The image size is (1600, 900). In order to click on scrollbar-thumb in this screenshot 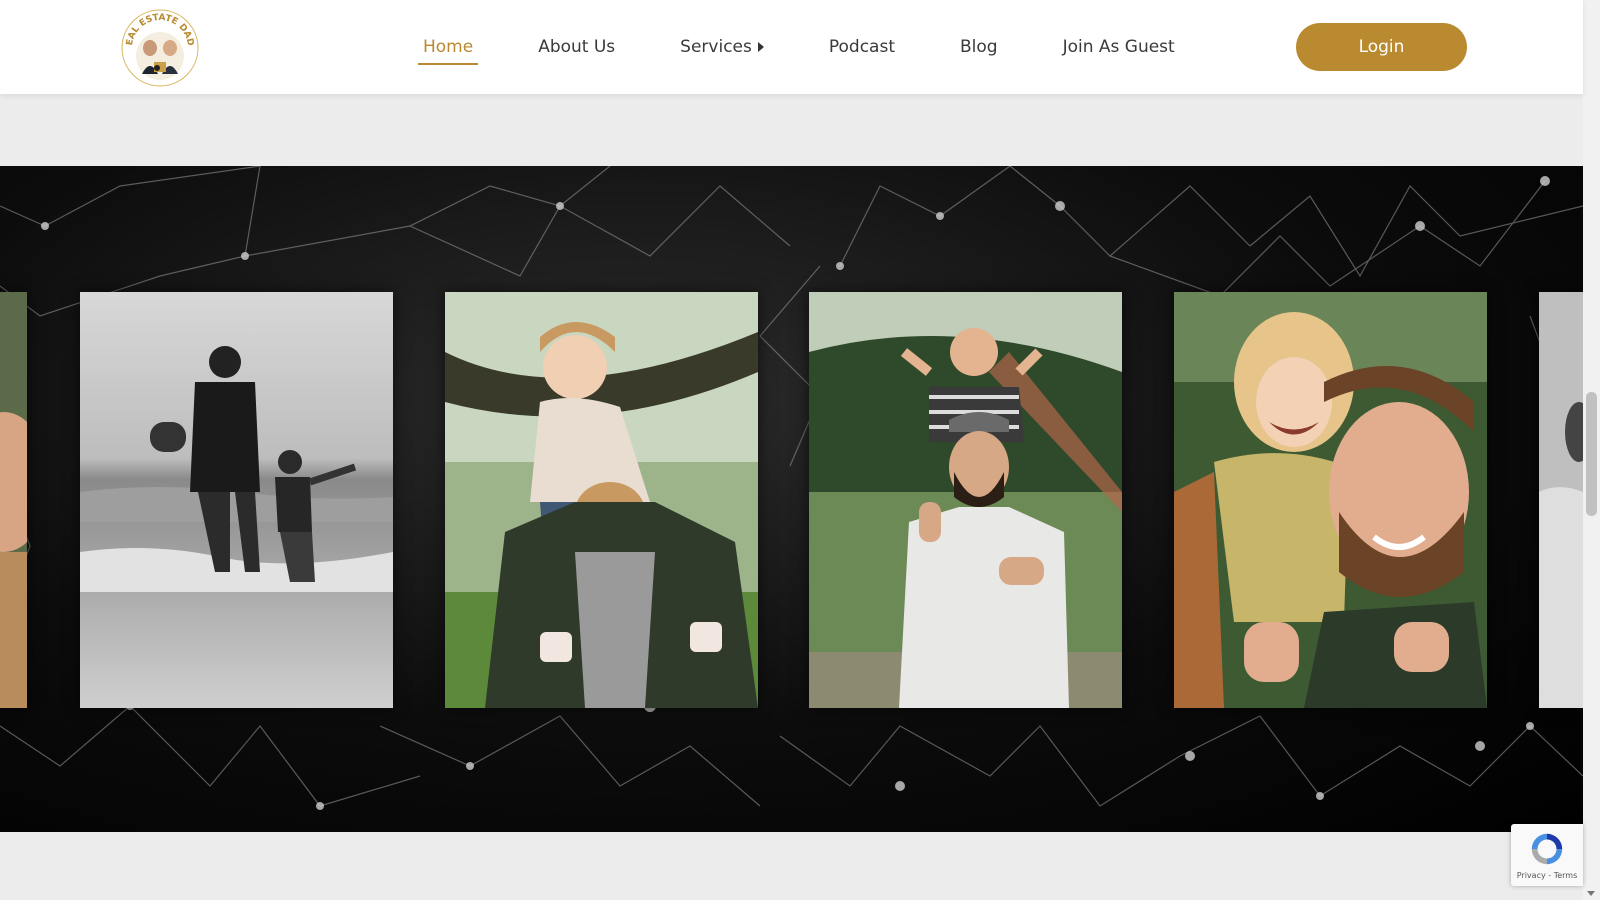, I will do `click(1591, 454)`.